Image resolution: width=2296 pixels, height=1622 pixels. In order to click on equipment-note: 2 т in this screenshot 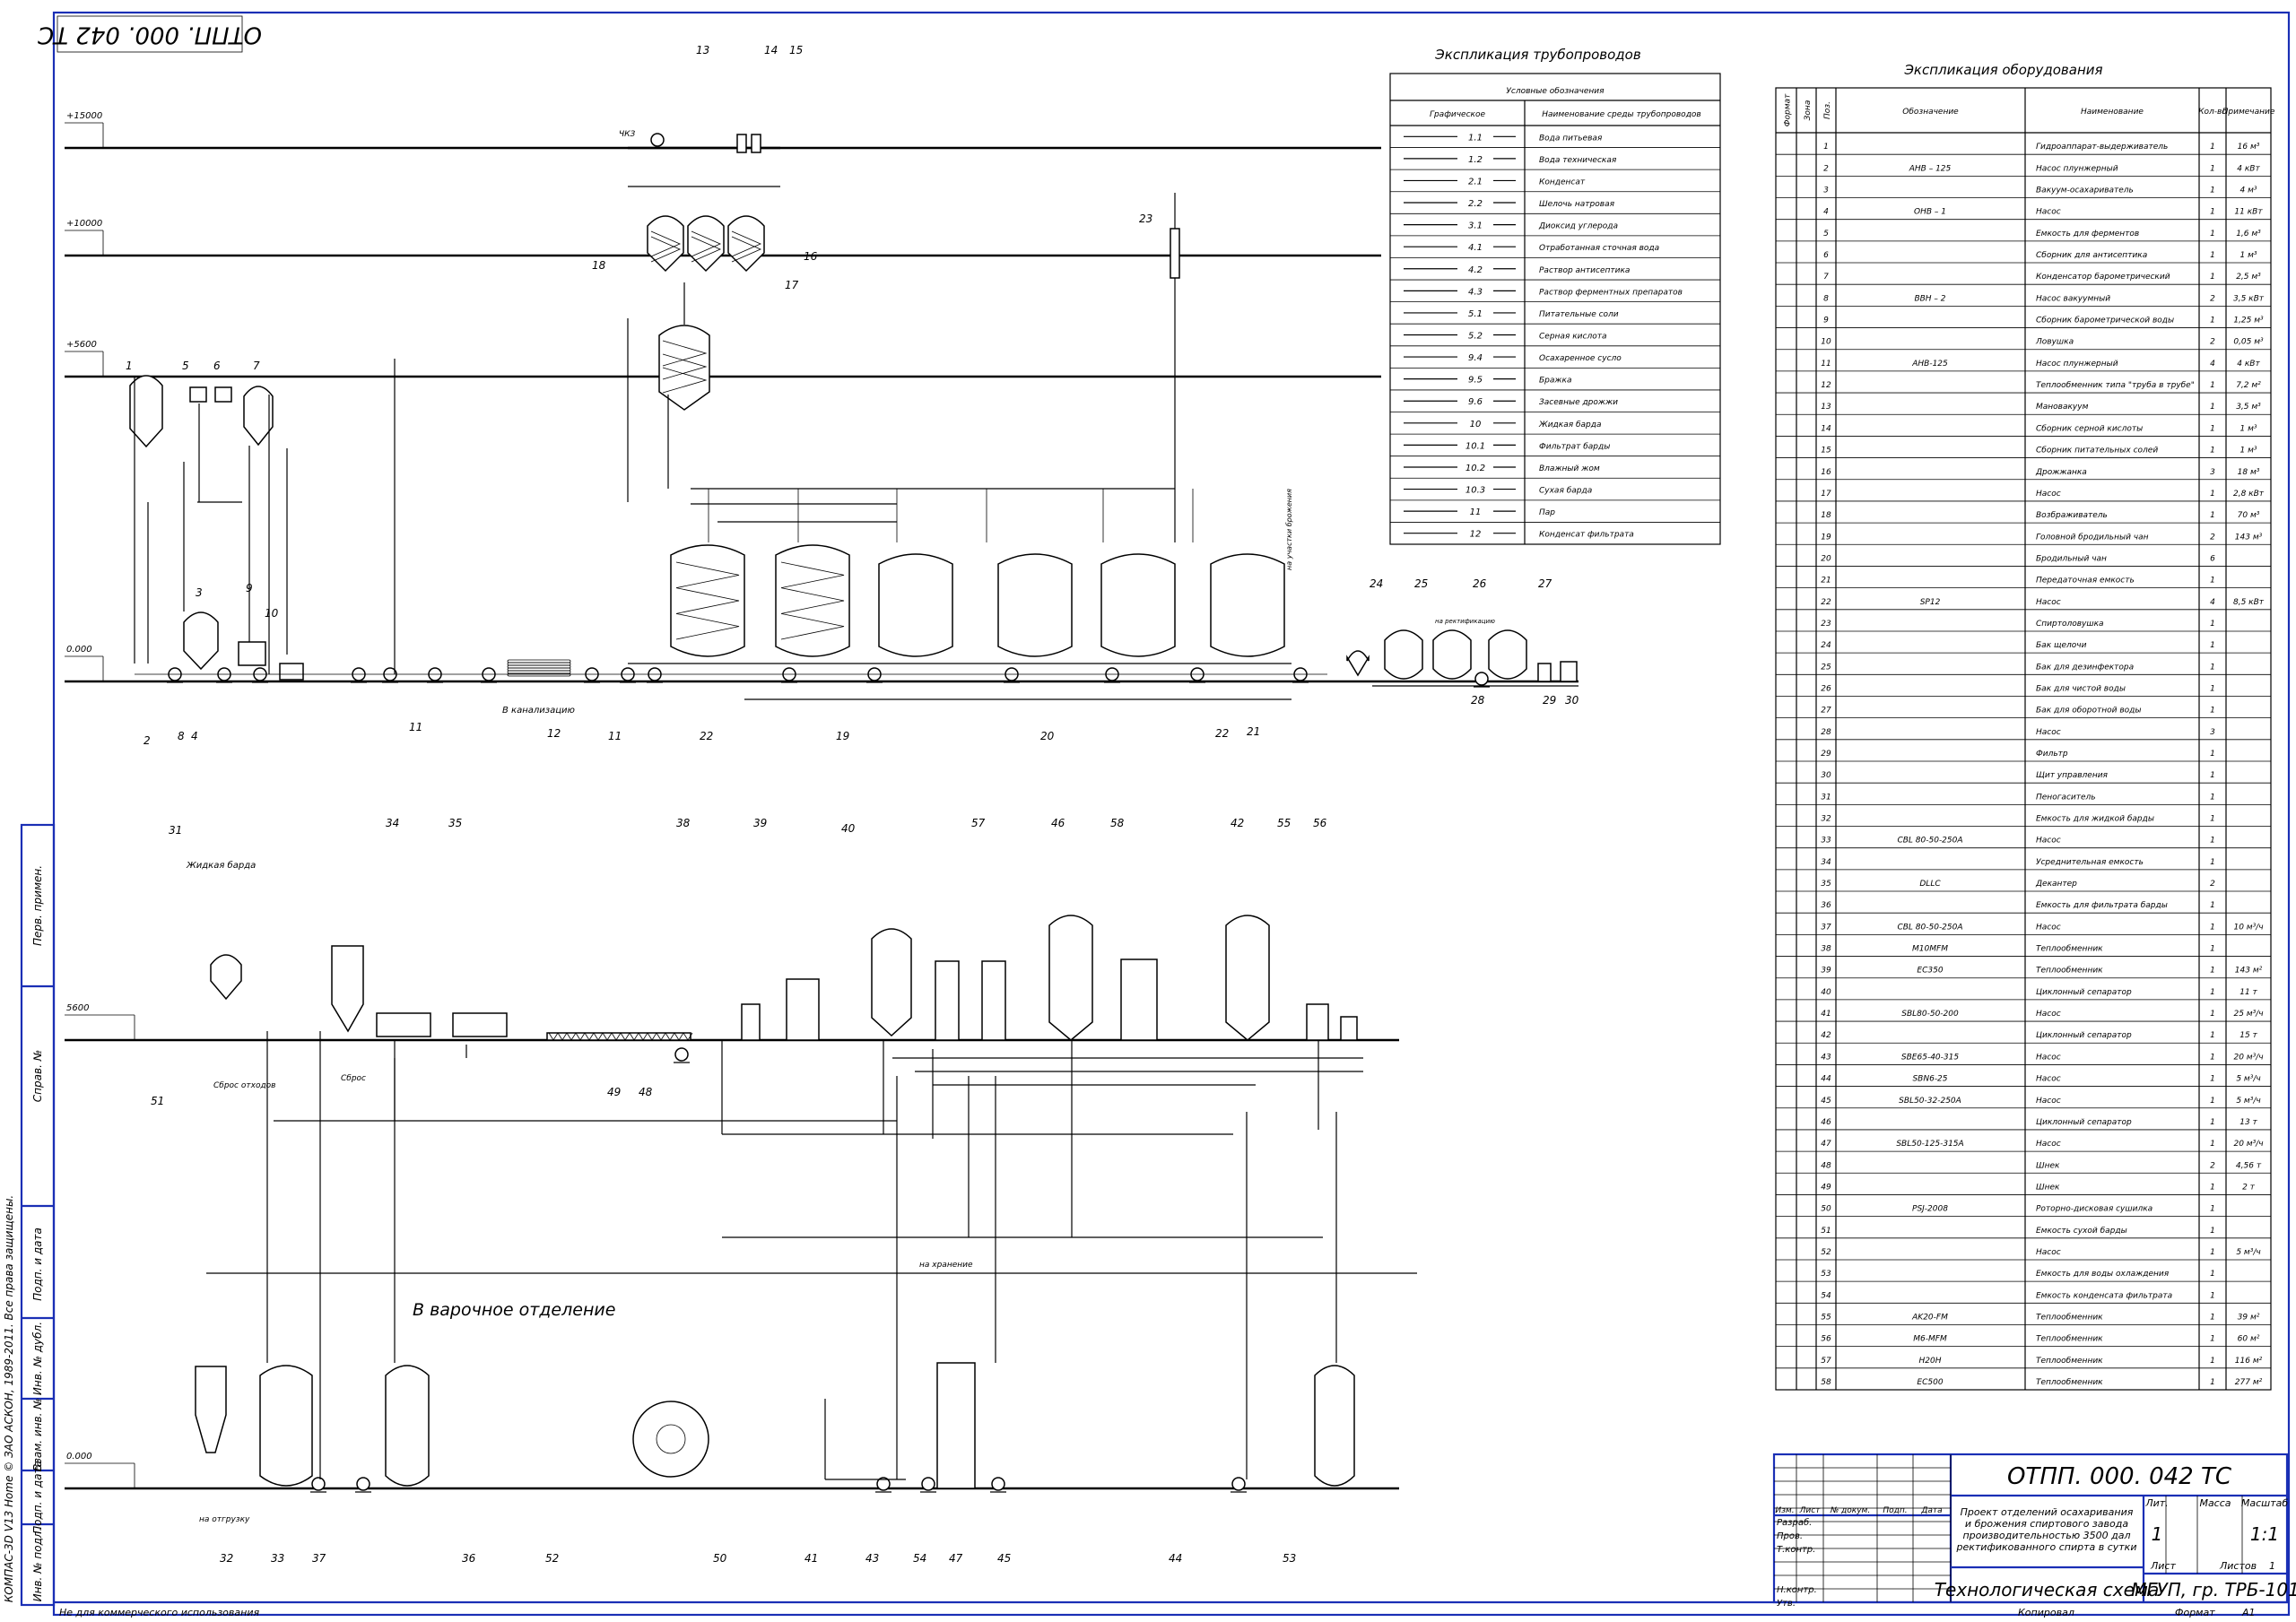, I will do `click(2249, 1187)`.